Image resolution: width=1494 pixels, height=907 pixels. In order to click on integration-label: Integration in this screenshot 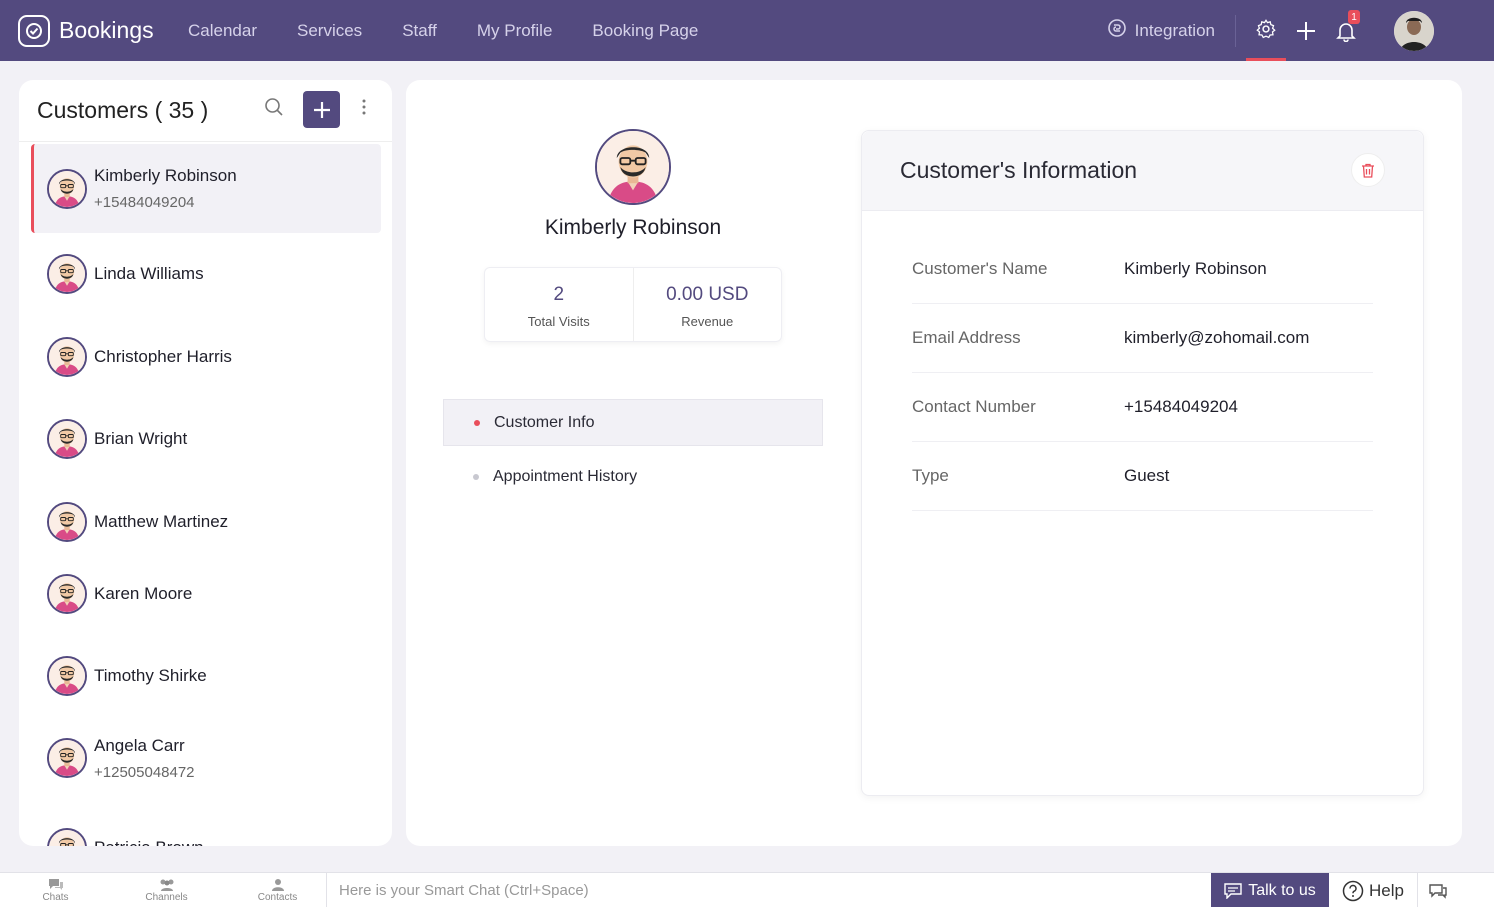, I will do `click(1174, 30)`.